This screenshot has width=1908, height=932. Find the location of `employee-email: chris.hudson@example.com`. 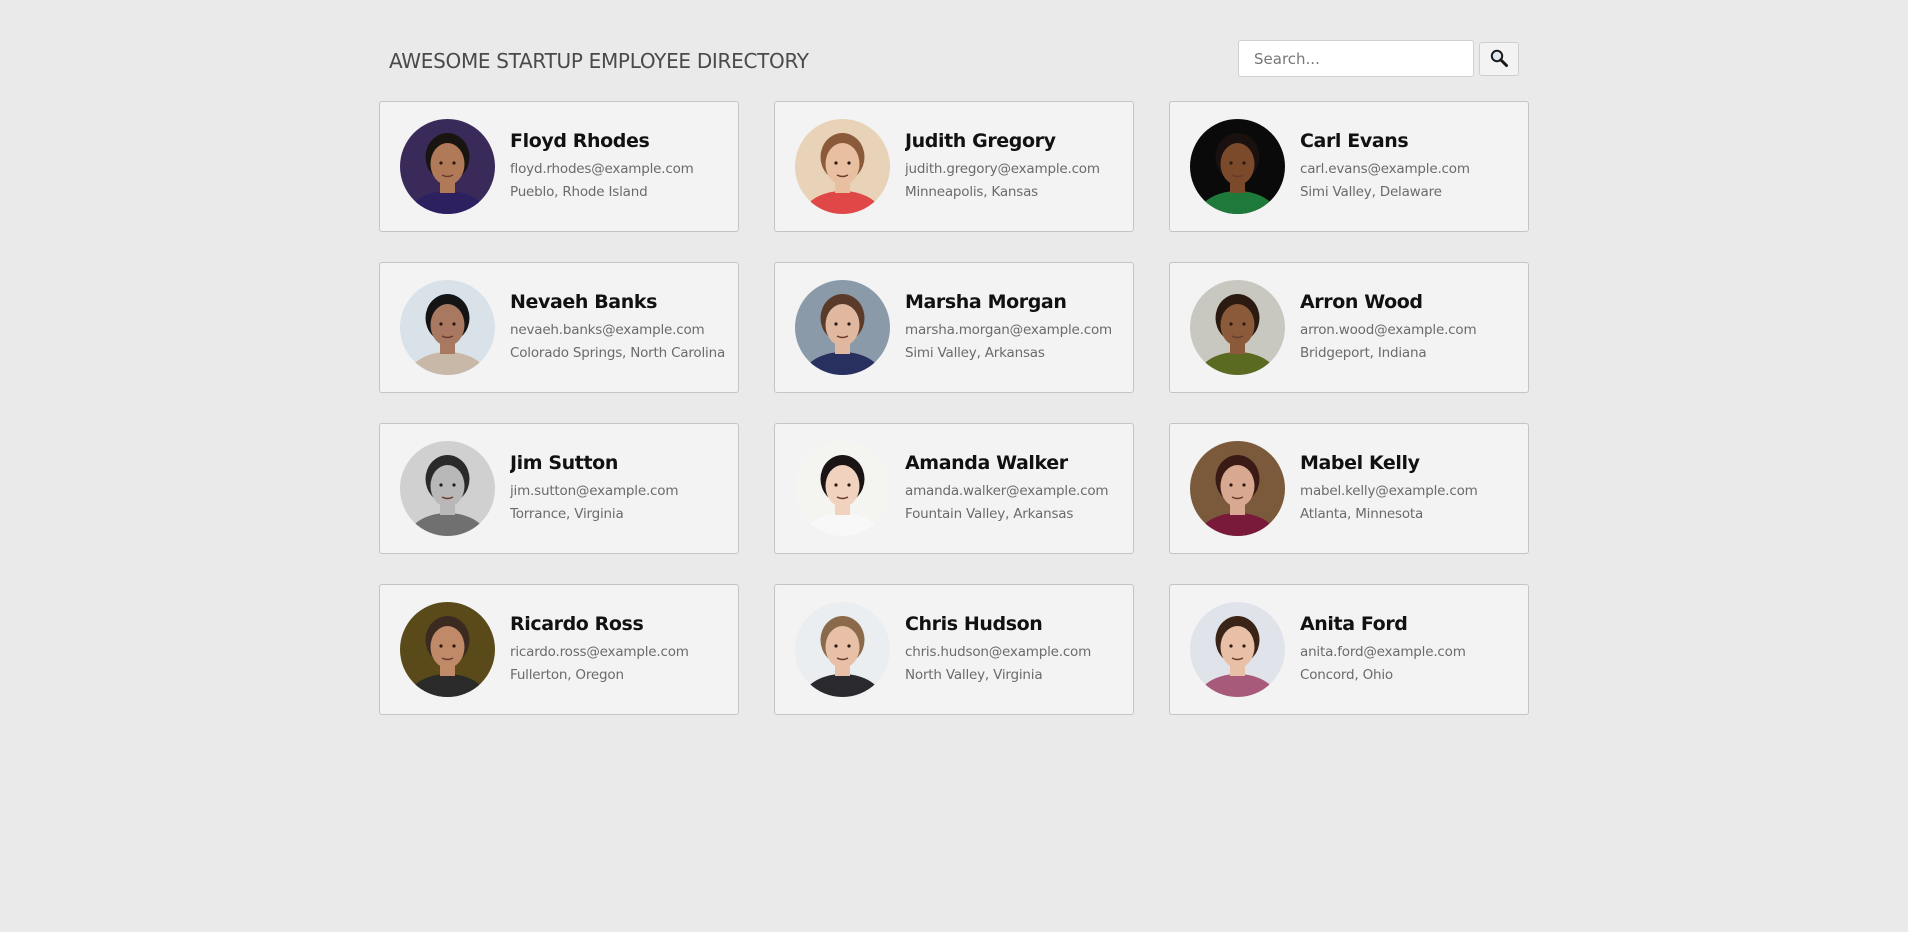

employee-email: chris.hudson@example.com is located at coordinates (998, 652).